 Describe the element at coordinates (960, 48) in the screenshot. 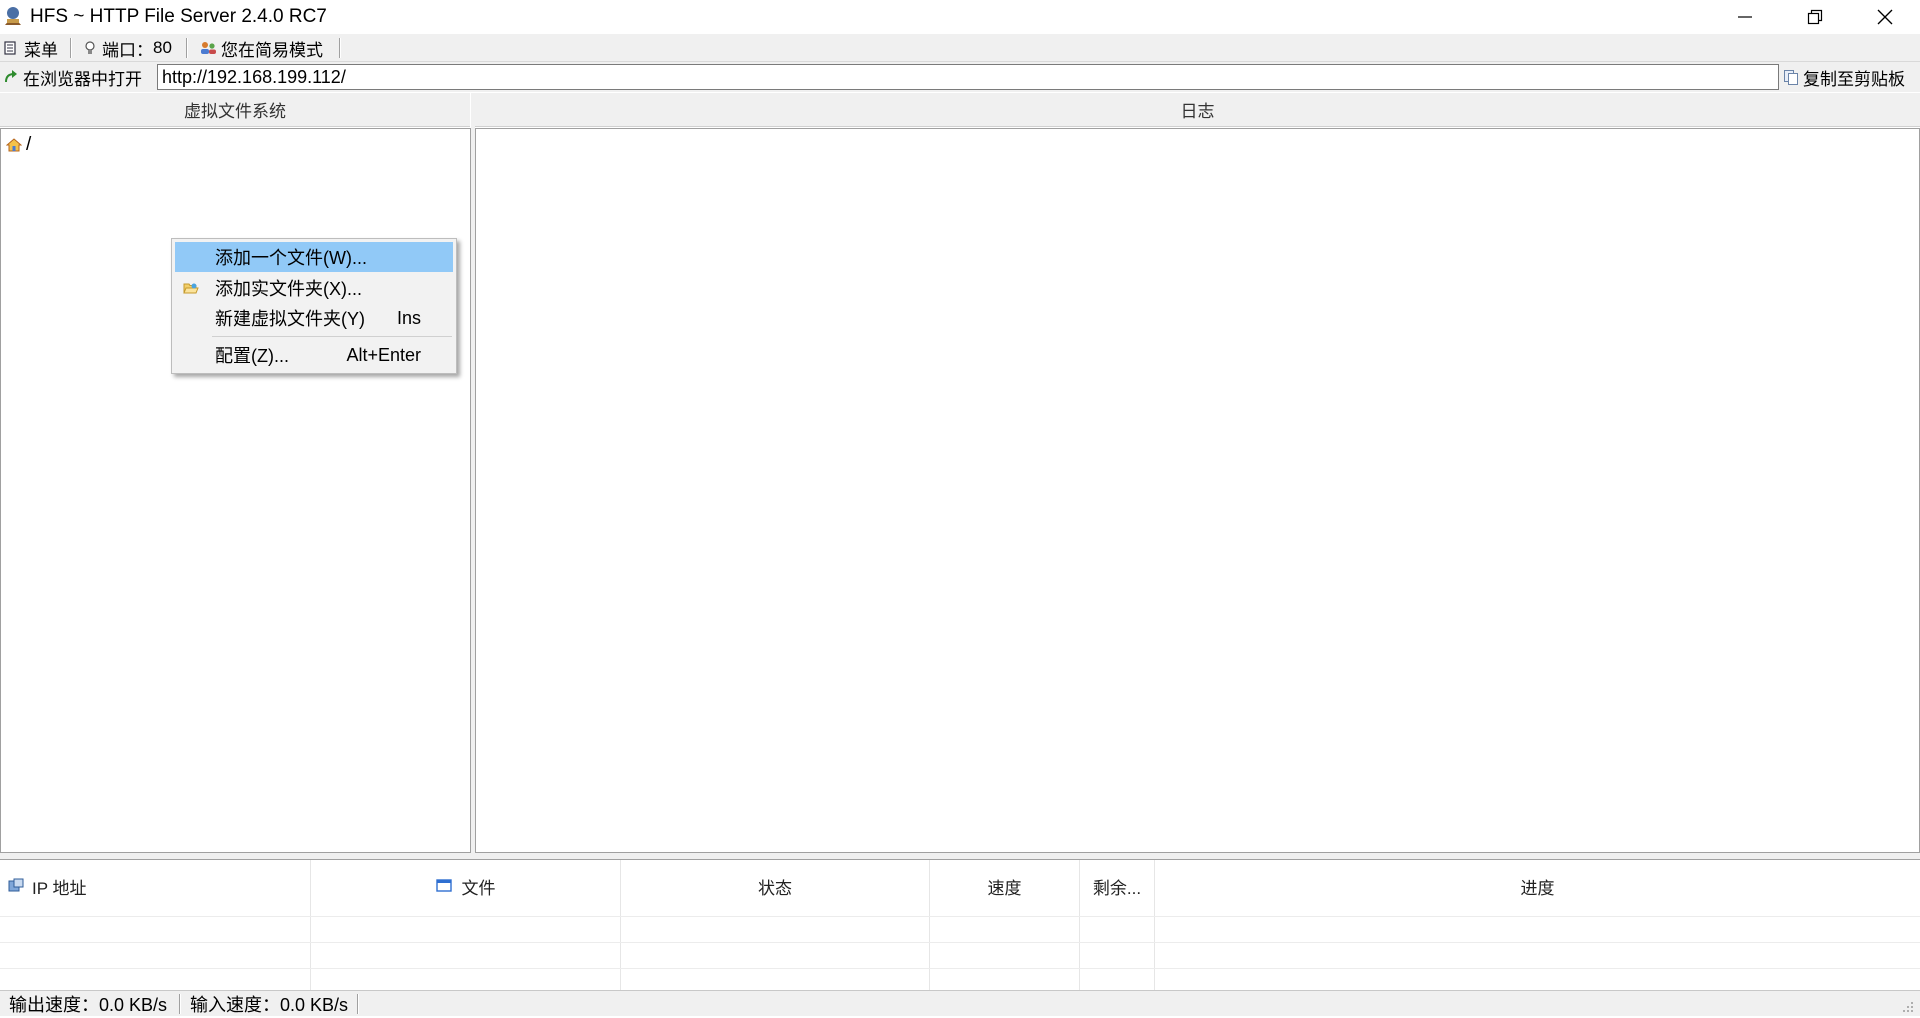

I see `toolbar: 菜单 端口： 80 您在简易模式` at that location.